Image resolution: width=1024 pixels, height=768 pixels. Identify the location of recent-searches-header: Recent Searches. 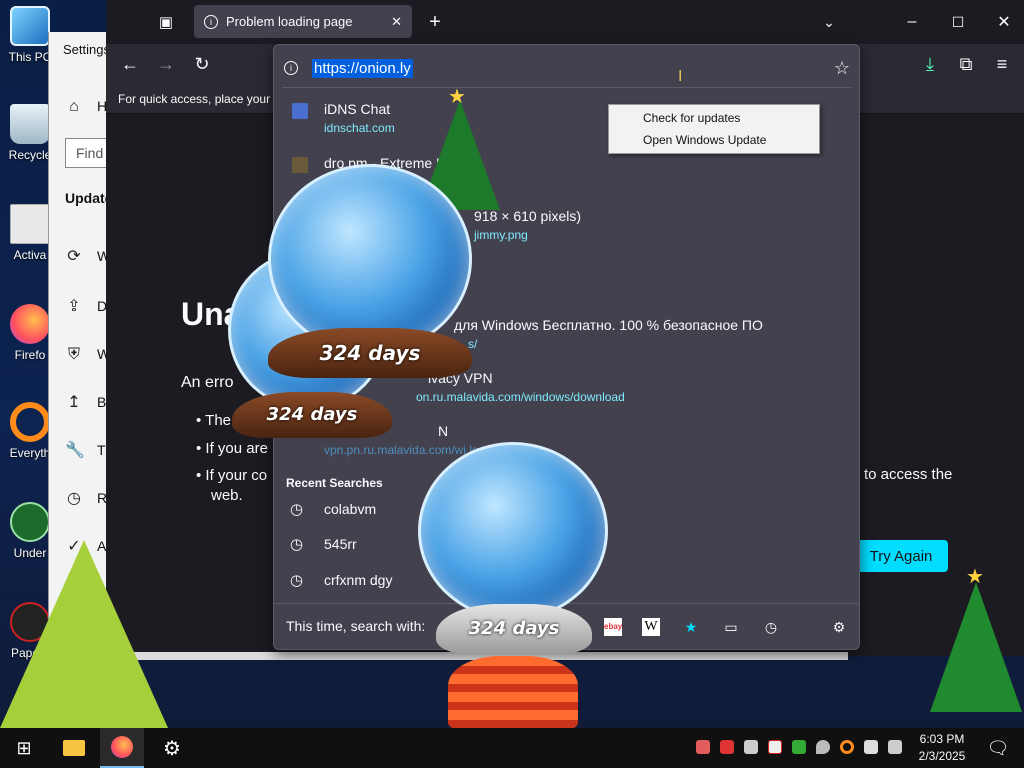
(334, 483).